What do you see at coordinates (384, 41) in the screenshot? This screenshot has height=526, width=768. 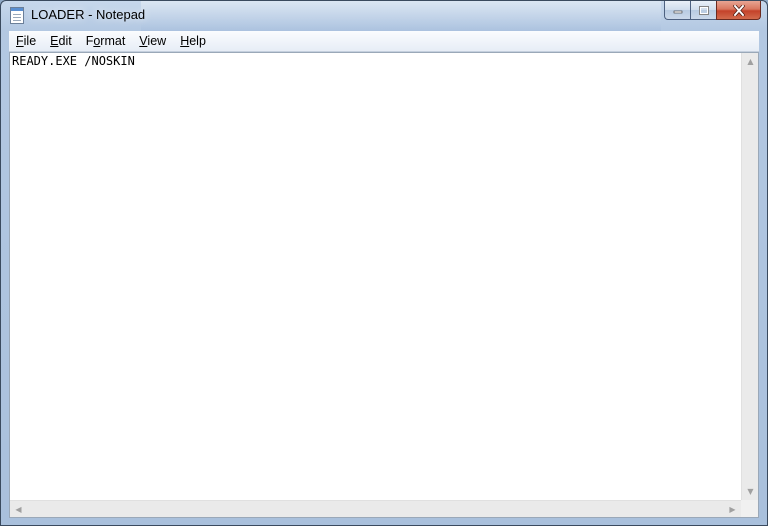 I see `menu-bar: File Edit Format View Help` at bounding box center [384, 41].